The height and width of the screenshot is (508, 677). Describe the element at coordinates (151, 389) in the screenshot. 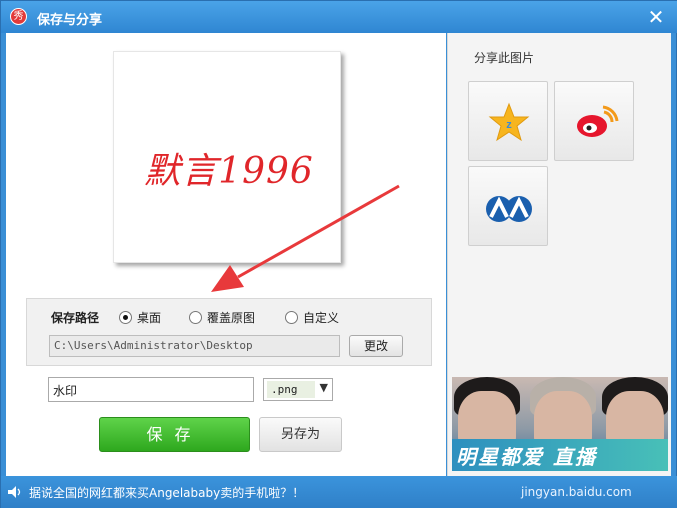

I see `watermark-input: 水印` at that location.